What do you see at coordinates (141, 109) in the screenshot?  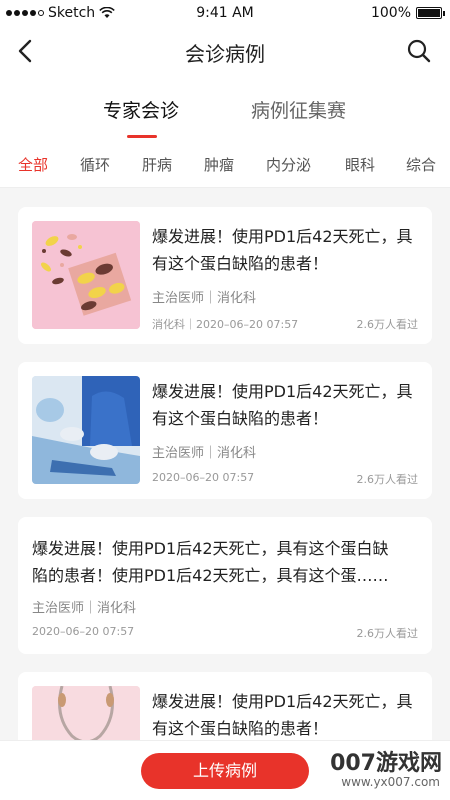 I see `tab-expert-consultation: 专家会诊` at bounding box center [141, 109].